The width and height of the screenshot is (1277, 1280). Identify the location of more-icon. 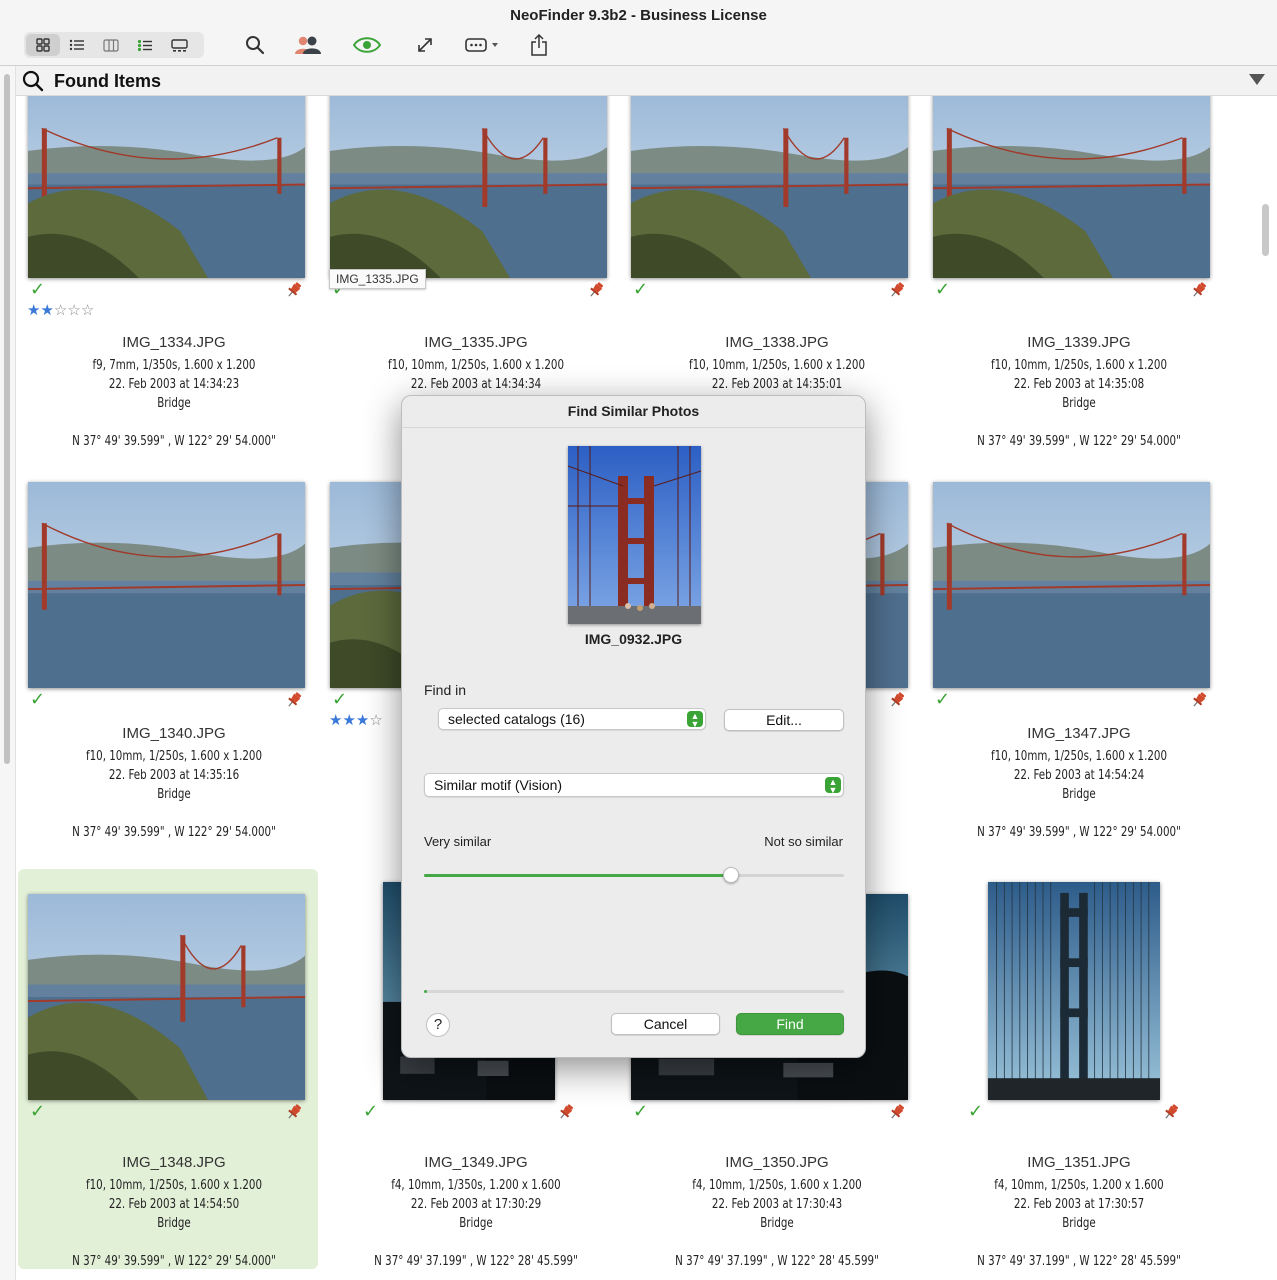
(483, 45).